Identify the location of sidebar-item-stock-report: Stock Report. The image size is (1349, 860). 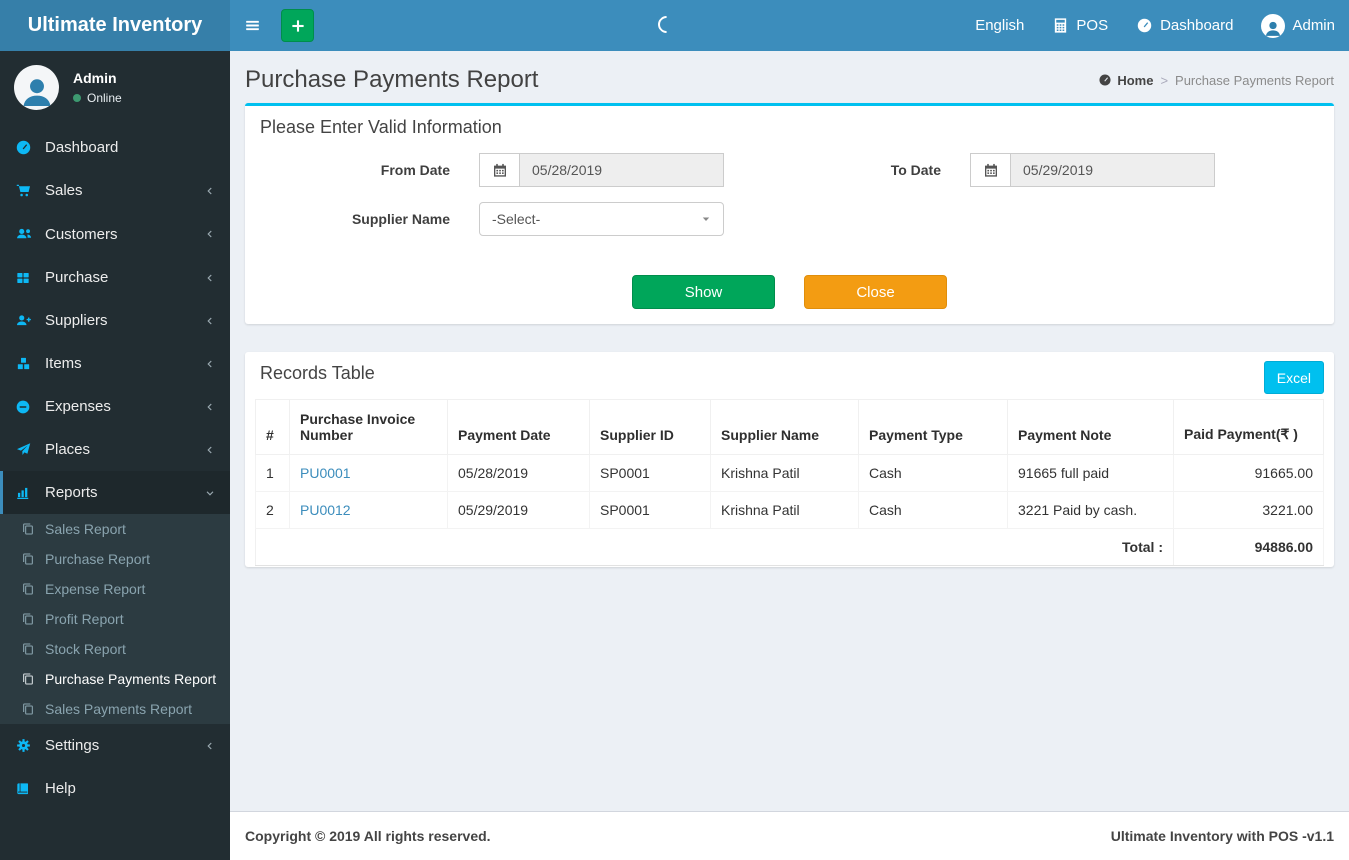
(115, 649).